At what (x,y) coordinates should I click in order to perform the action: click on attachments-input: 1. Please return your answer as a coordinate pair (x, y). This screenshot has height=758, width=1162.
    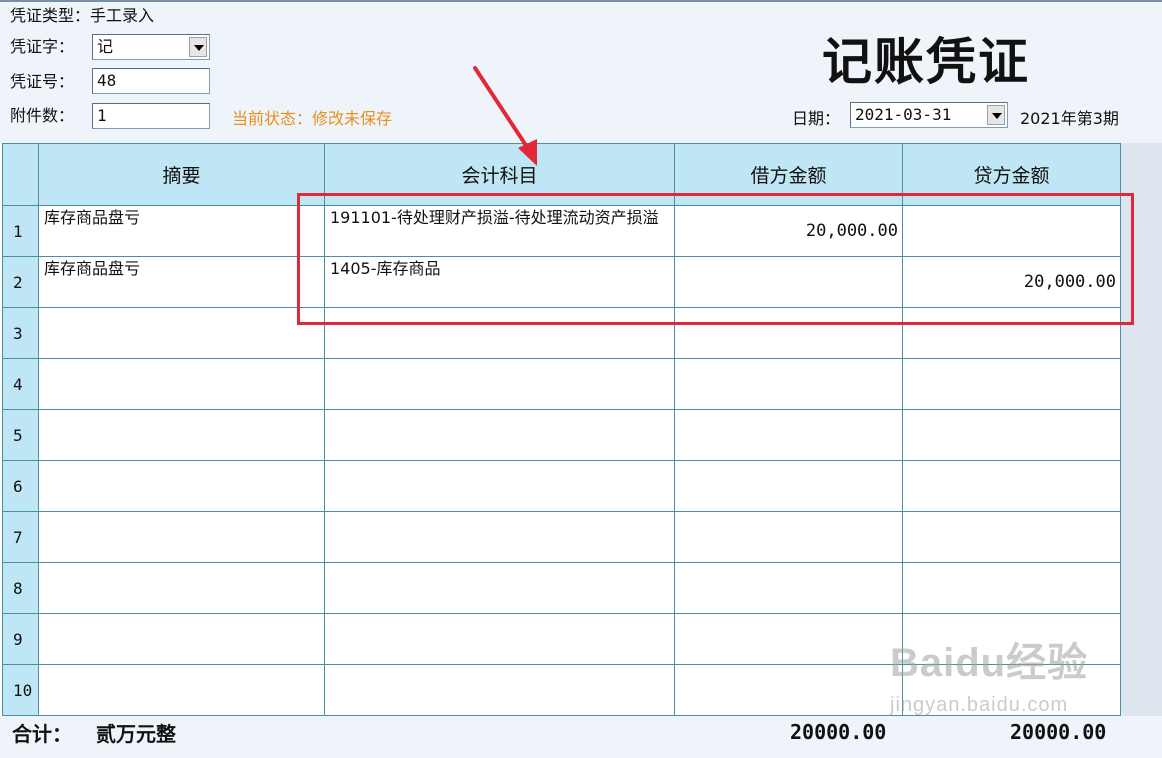
    Looking at the image, I should click on (151, 116).